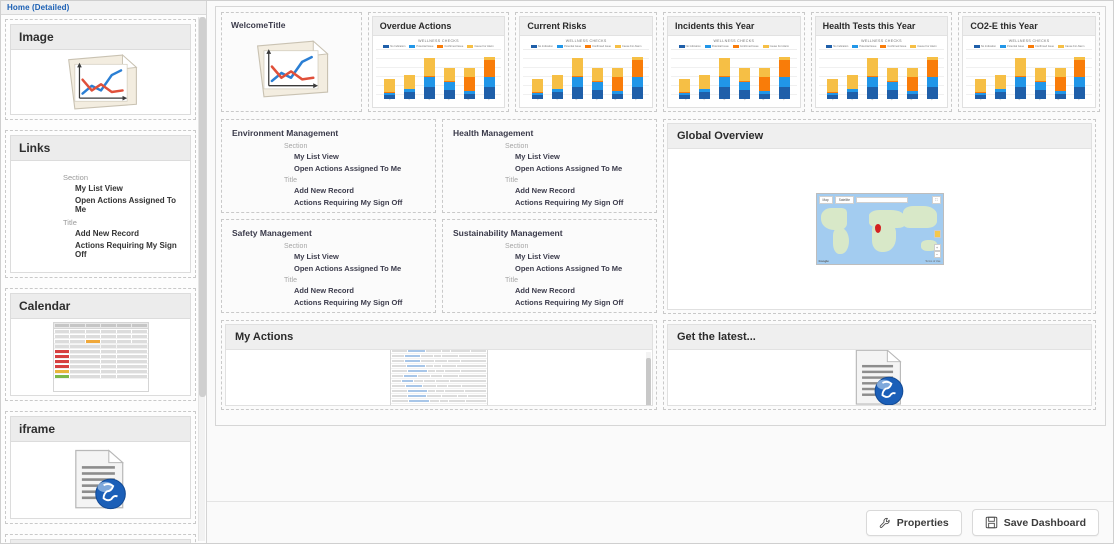 The height and width of the screenshot is (544, 1114). I want to click on map-location-pin, so click(877, 228).